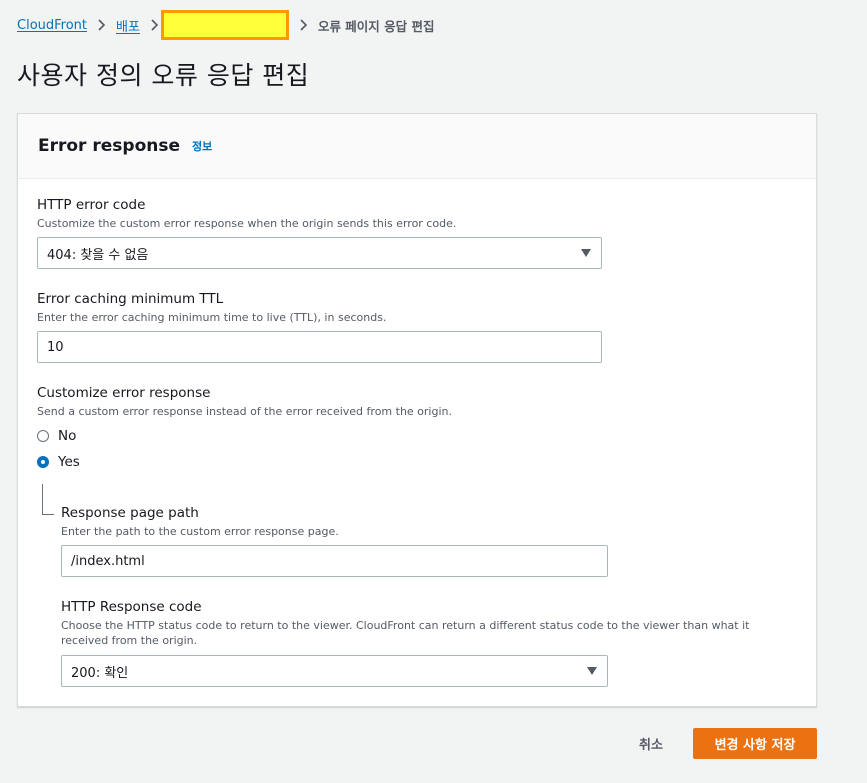  I want to click on http-error-code-select: 404: 찾을 수 없음, so click(319, 253).